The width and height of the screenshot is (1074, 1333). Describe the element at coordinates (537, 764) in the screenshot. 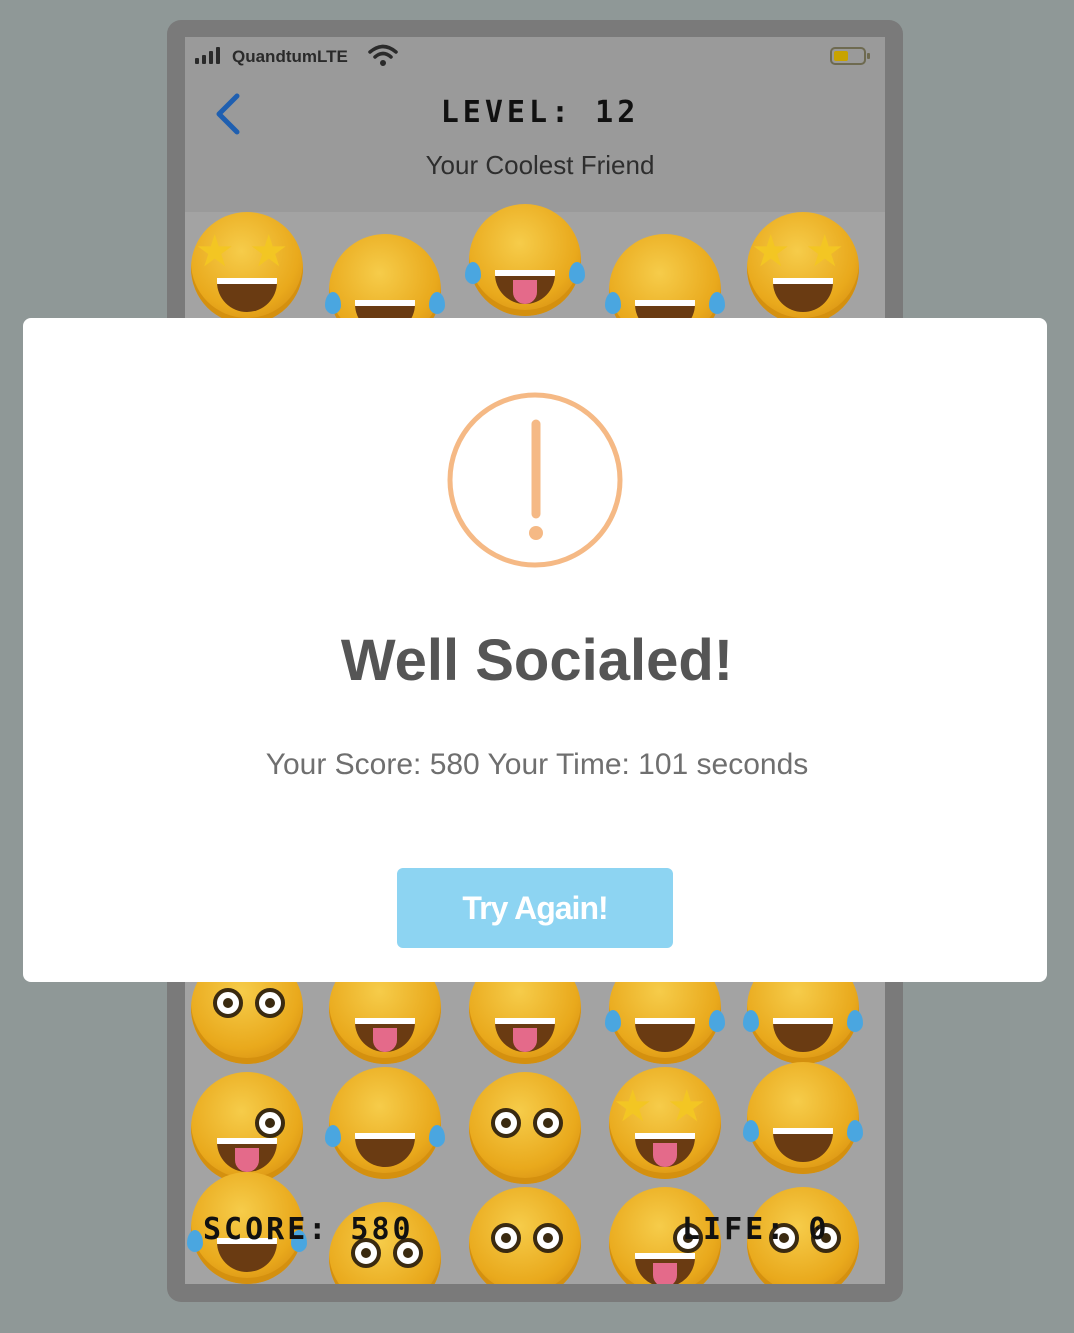

I see `modal-score-text: Your Score: 580 Your Time: 101 seconds` at that location.